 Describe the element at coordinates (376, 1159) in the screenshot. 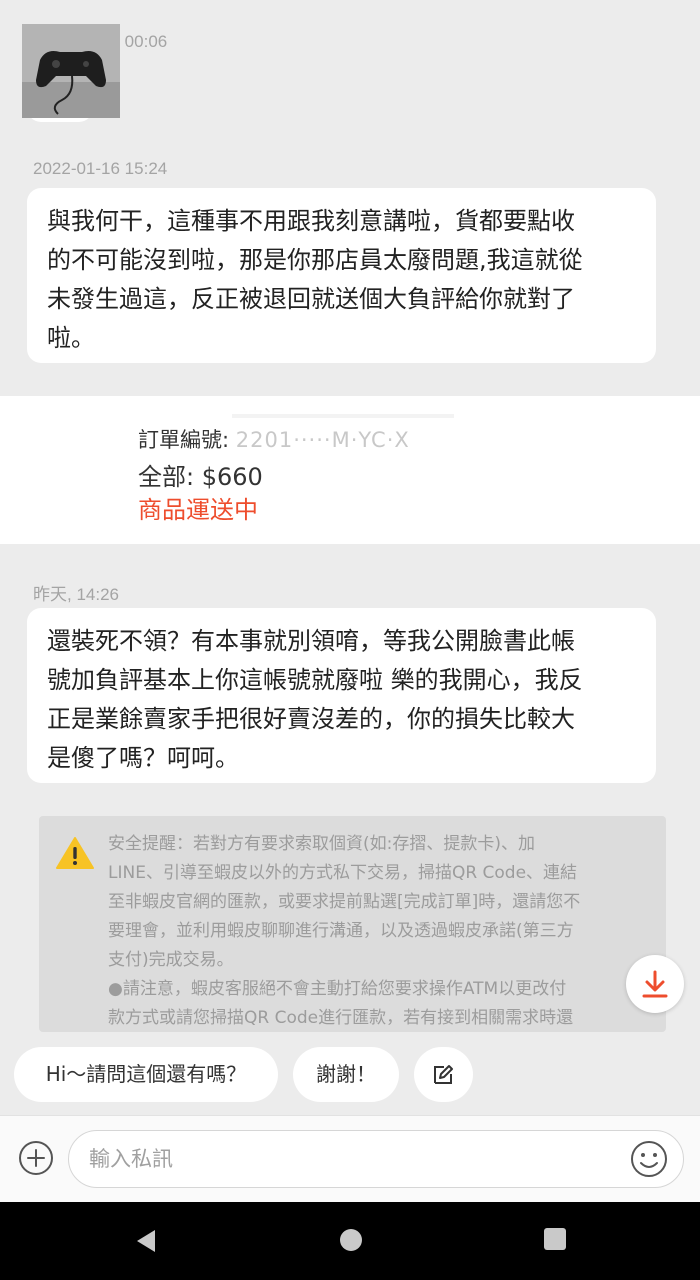

I see `message-input` at that location.